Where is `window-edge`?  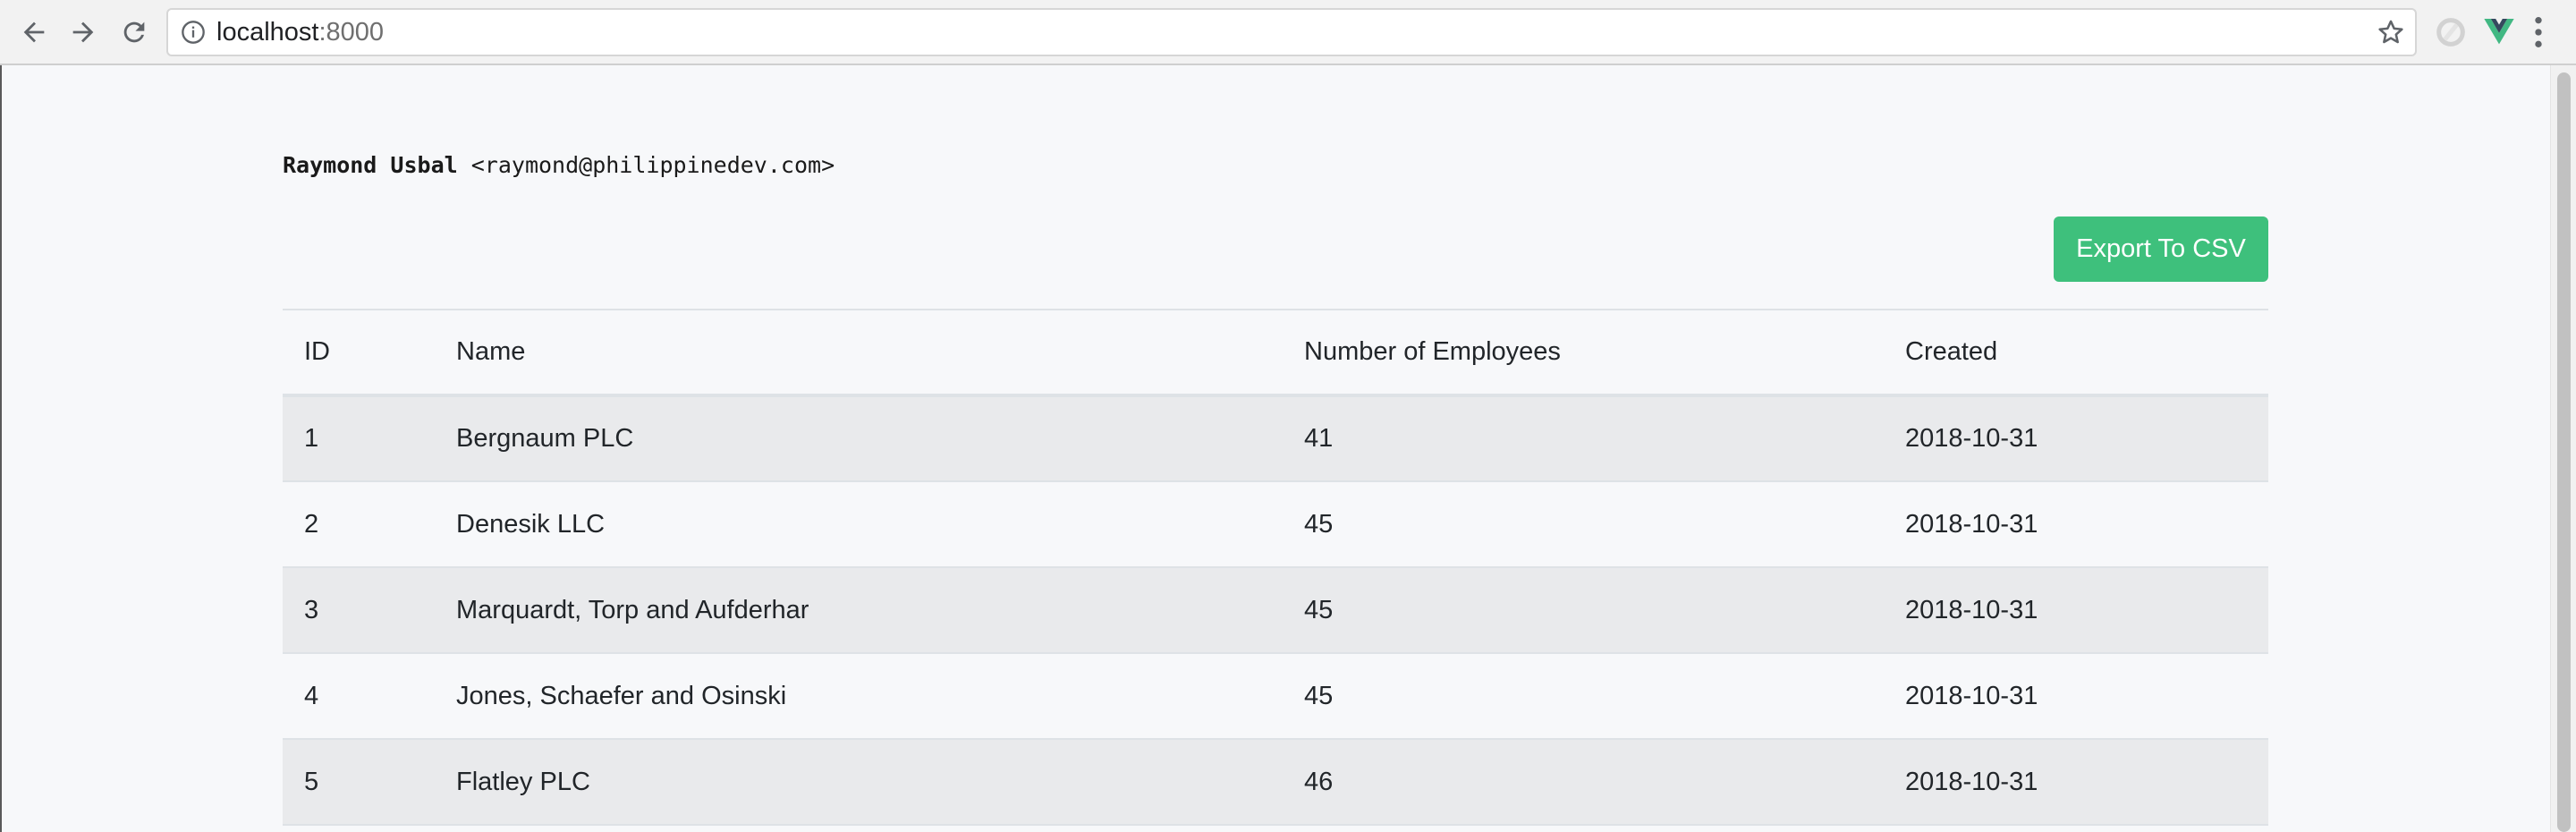 window-edge is located at coordinates (1, 448).